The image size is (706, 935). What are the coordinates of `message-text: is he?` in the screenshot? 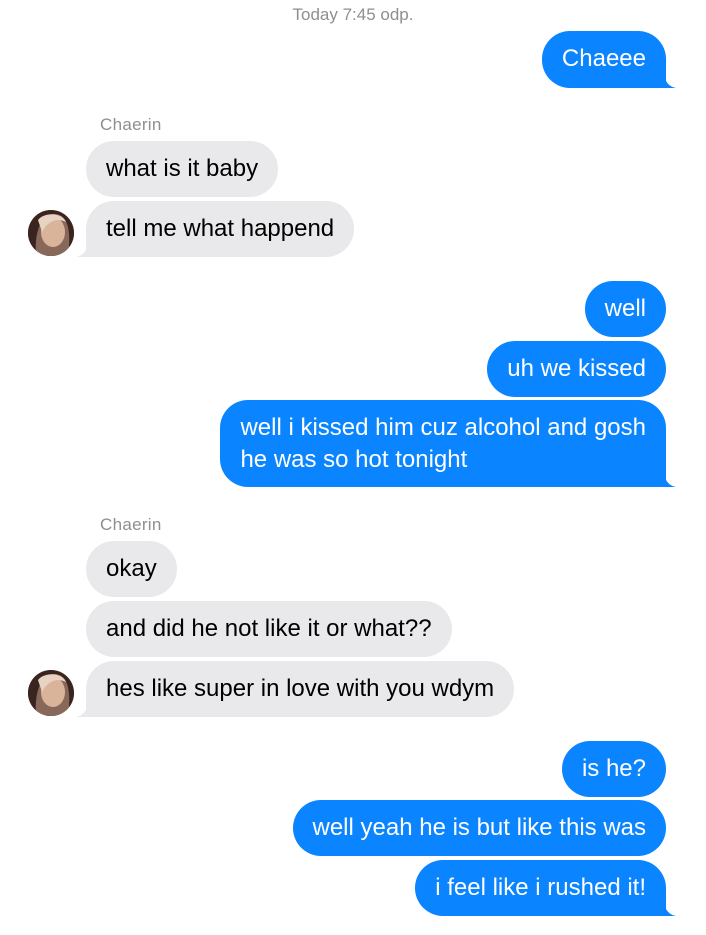 It's located at (613, 768).